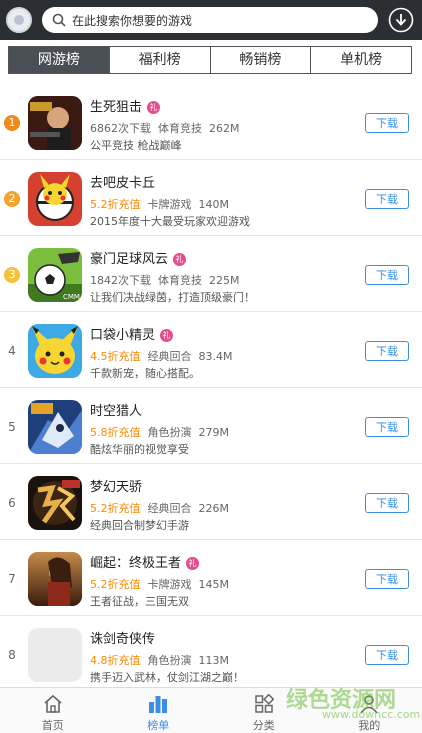 Image resolution: width=422 pixels, height=733 pixels. What do you see at coordinates (159, 710) in the screenshot?
I see `nav-ranking: 榜单` at bounding box center [159, 710].